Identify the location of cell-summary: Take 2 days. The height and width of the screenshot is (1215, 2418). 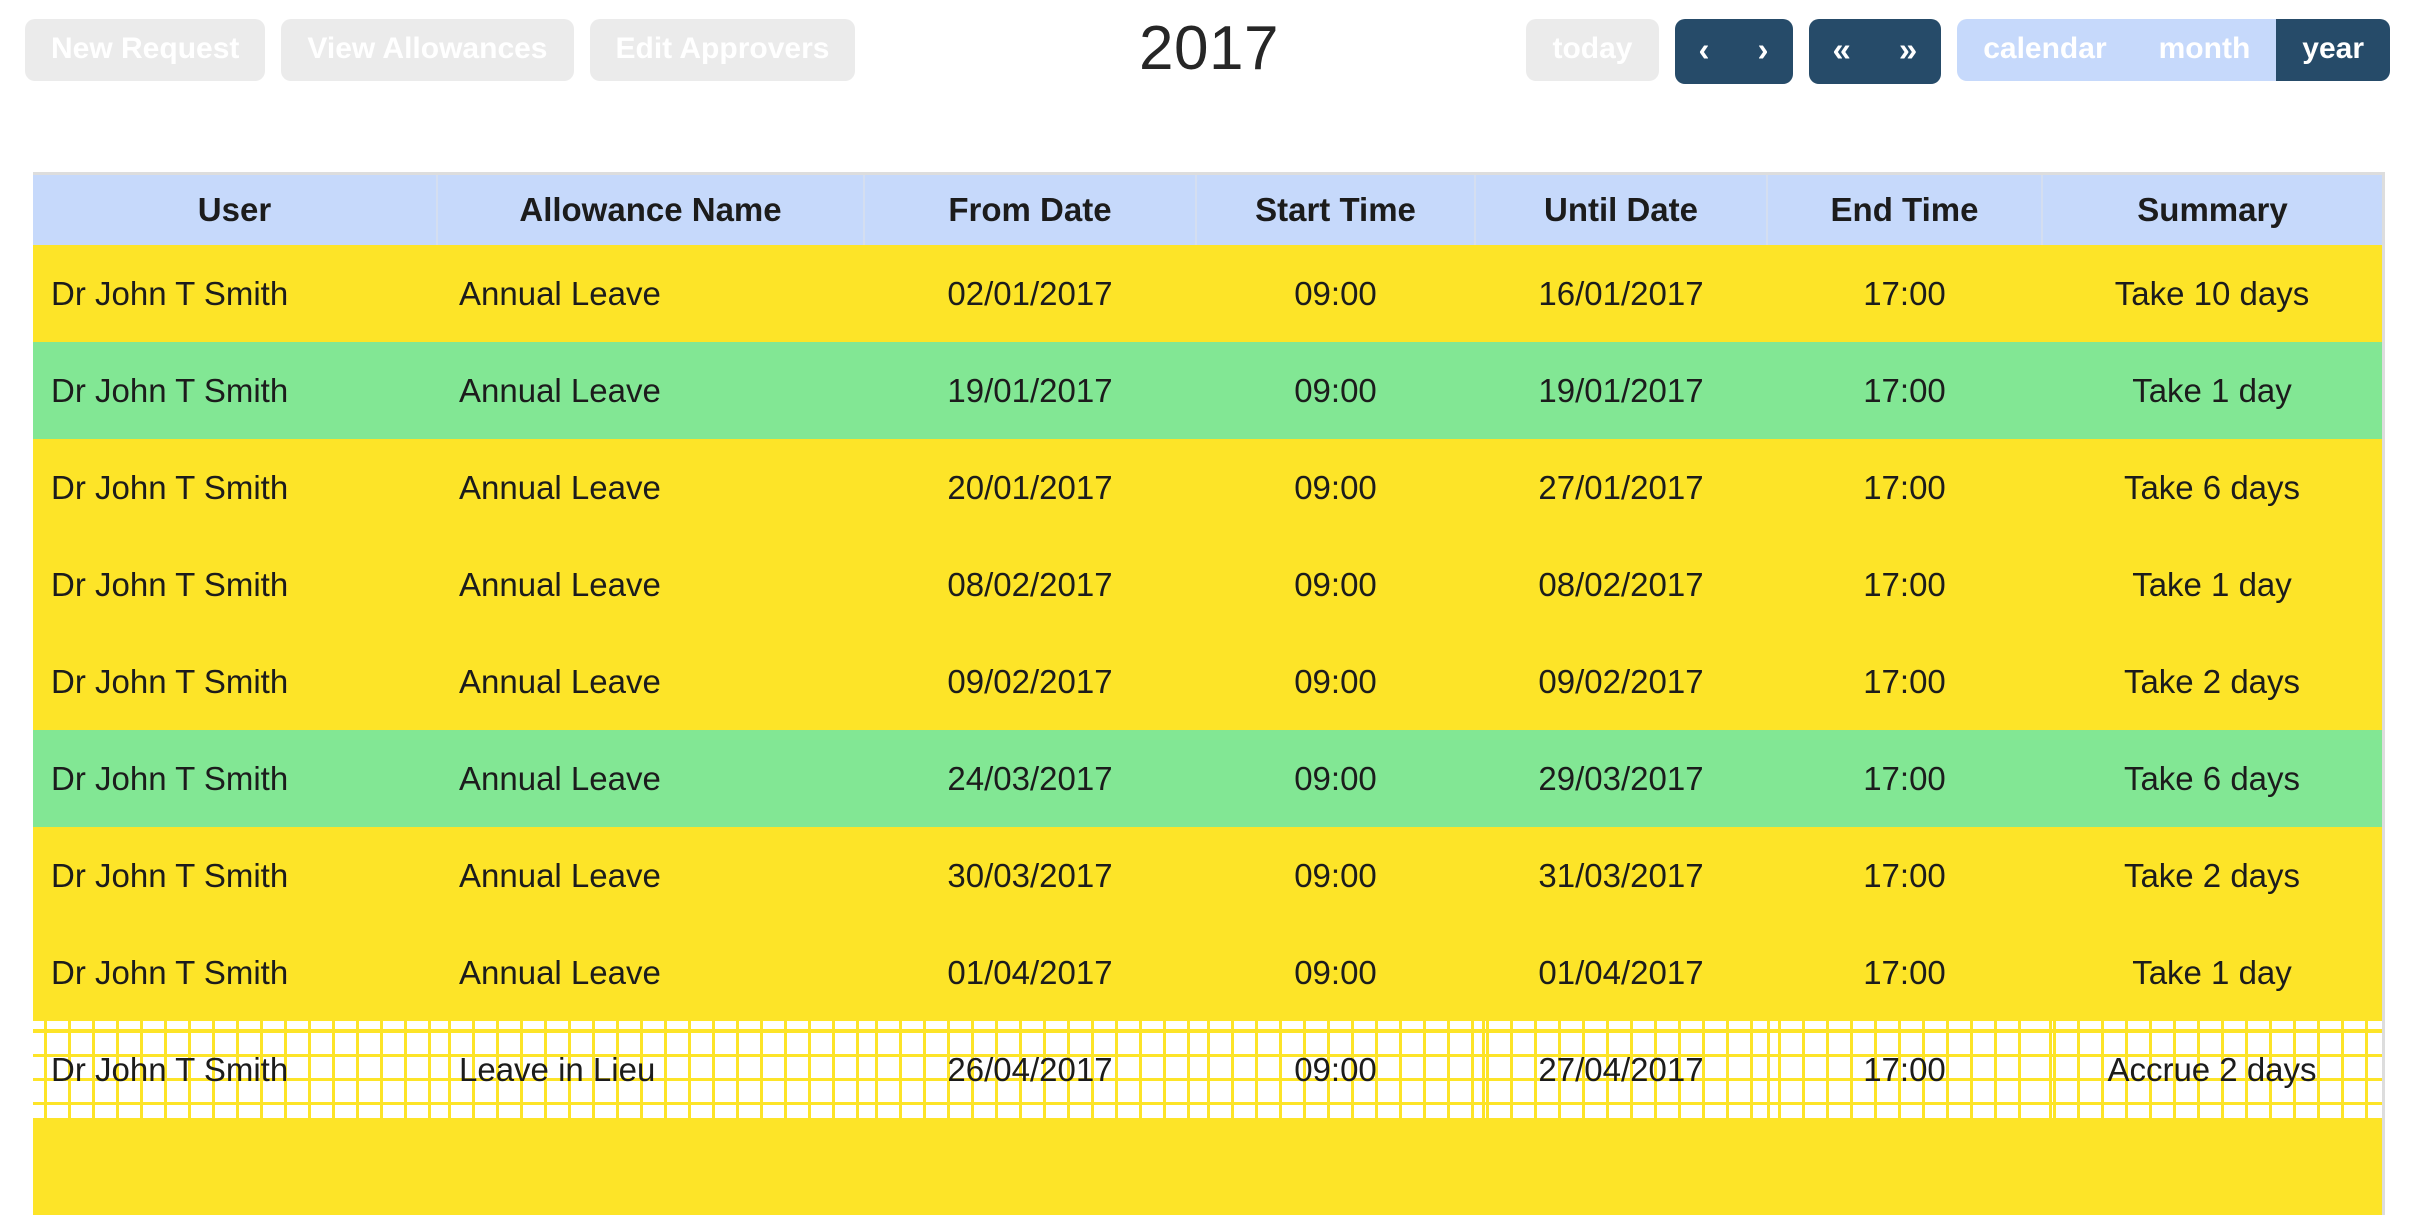
(2212, 681).